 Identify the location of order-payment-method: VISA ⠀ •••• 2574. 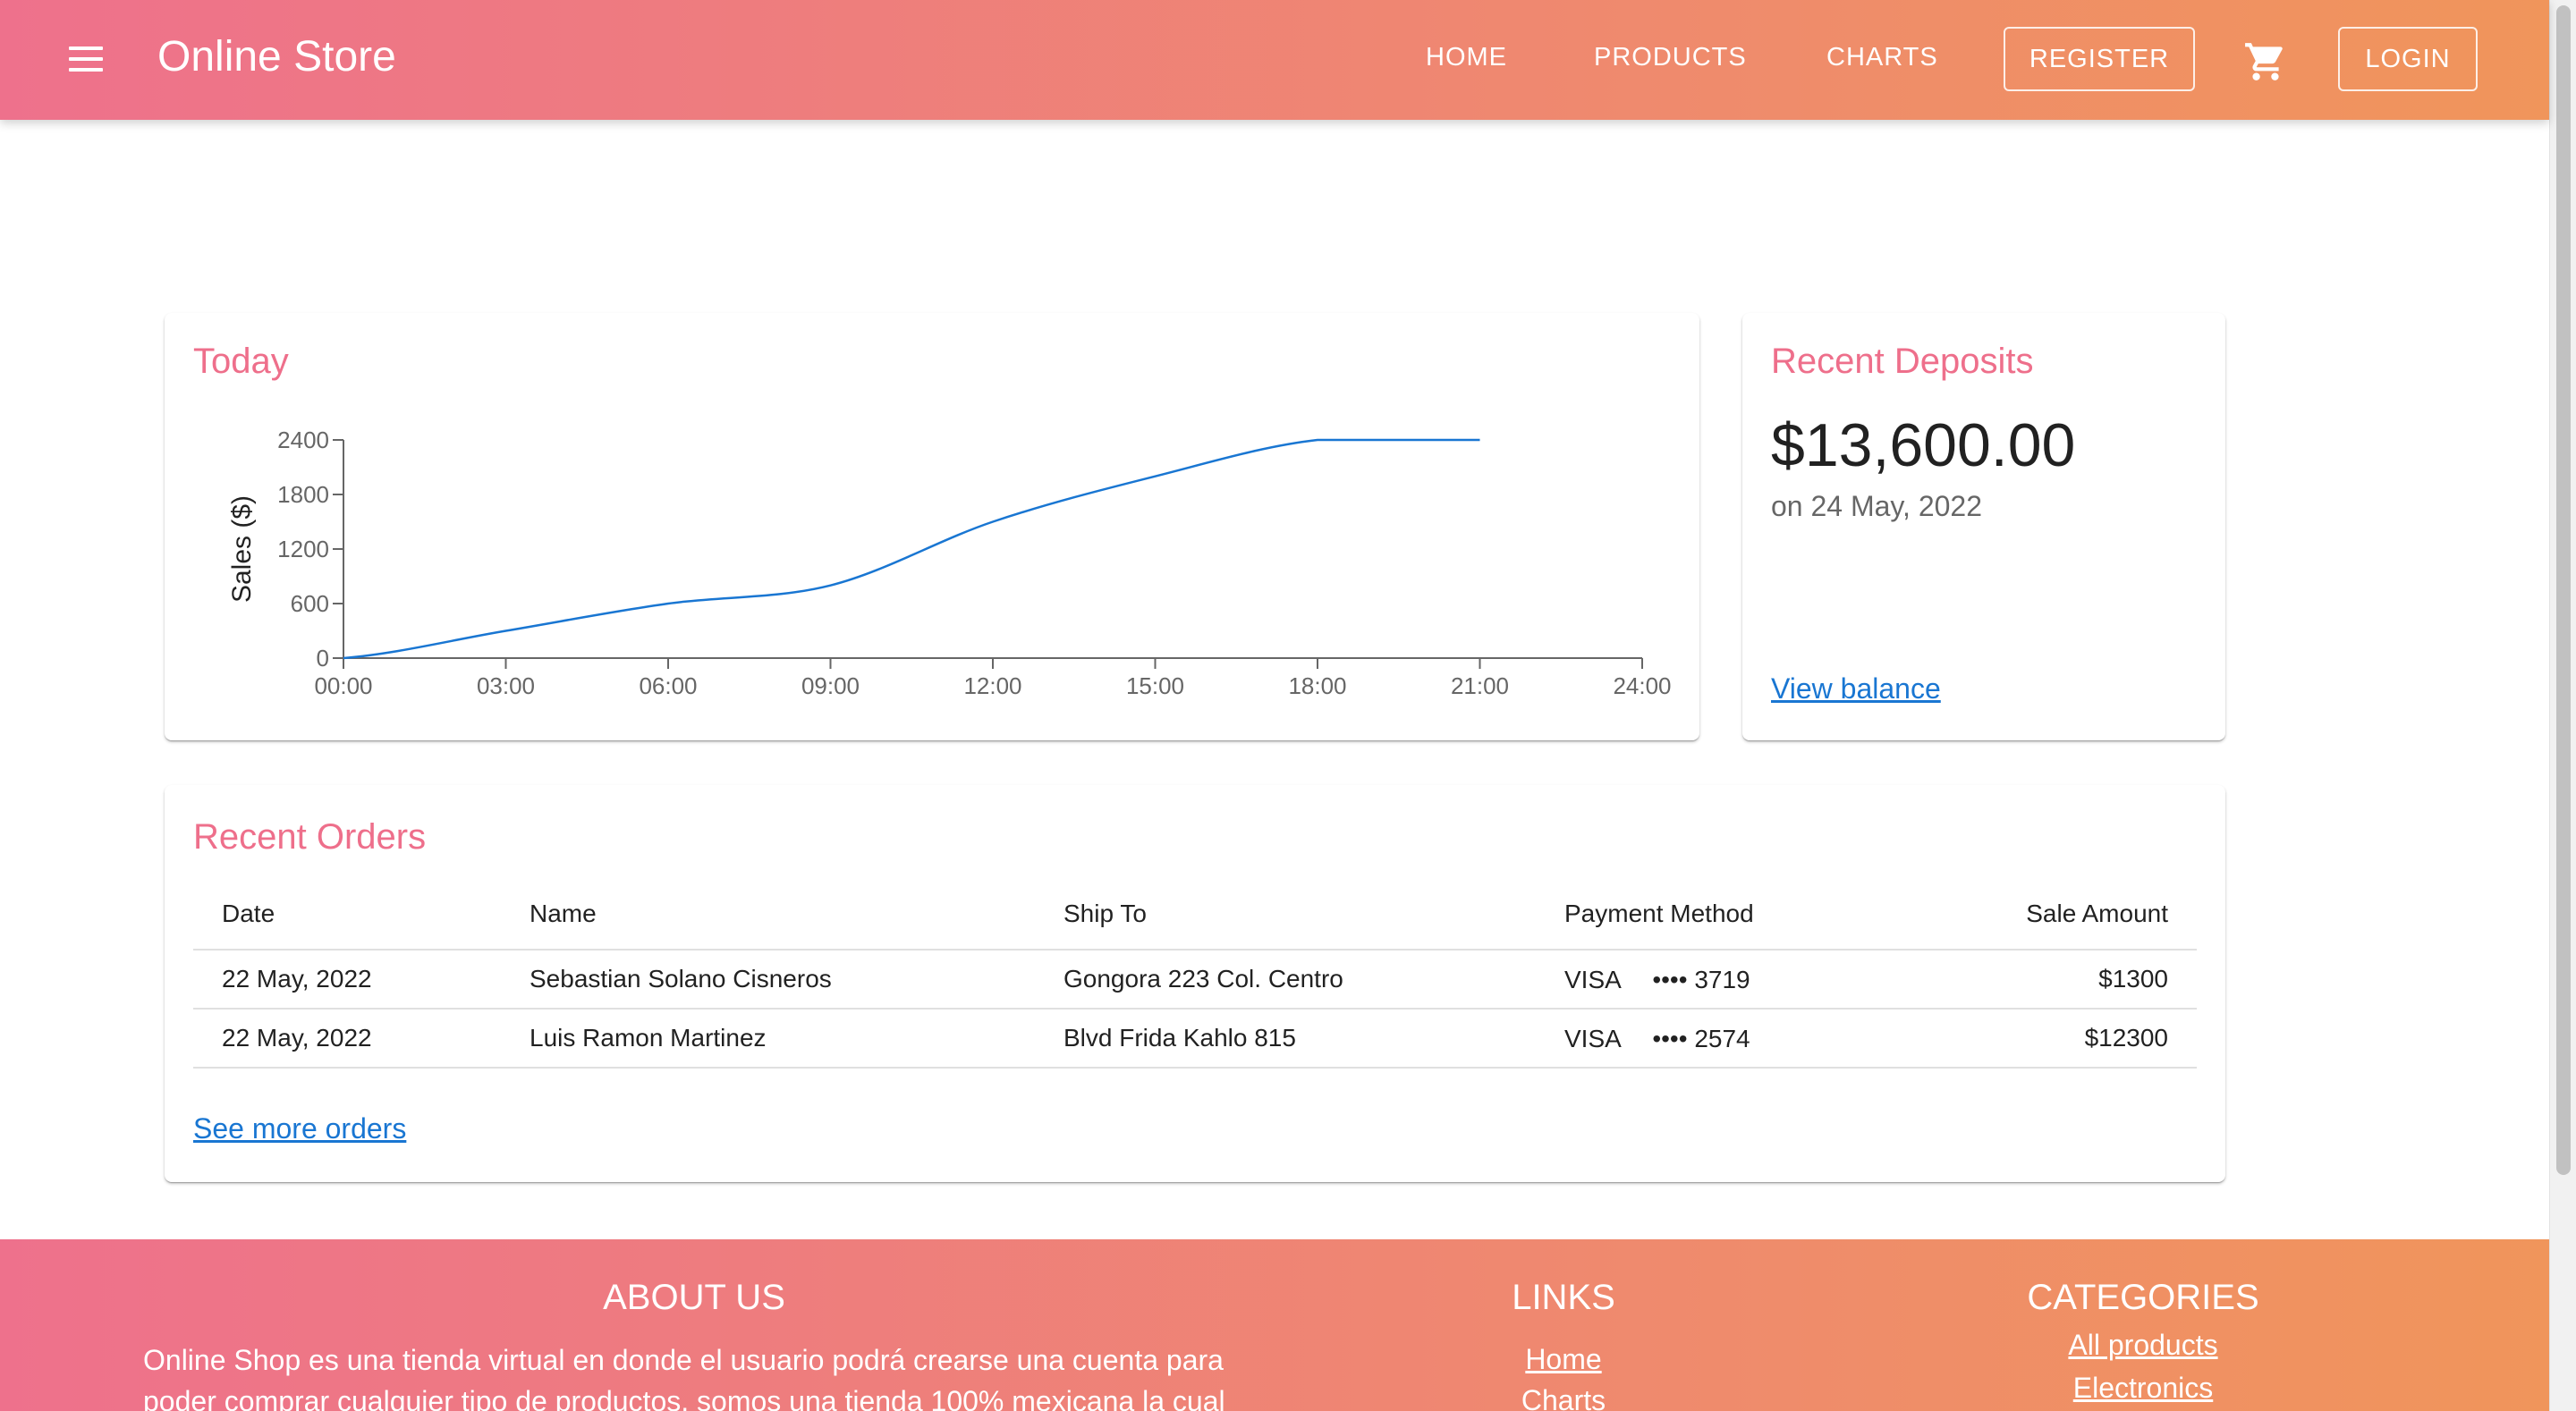
(1741, 1039).